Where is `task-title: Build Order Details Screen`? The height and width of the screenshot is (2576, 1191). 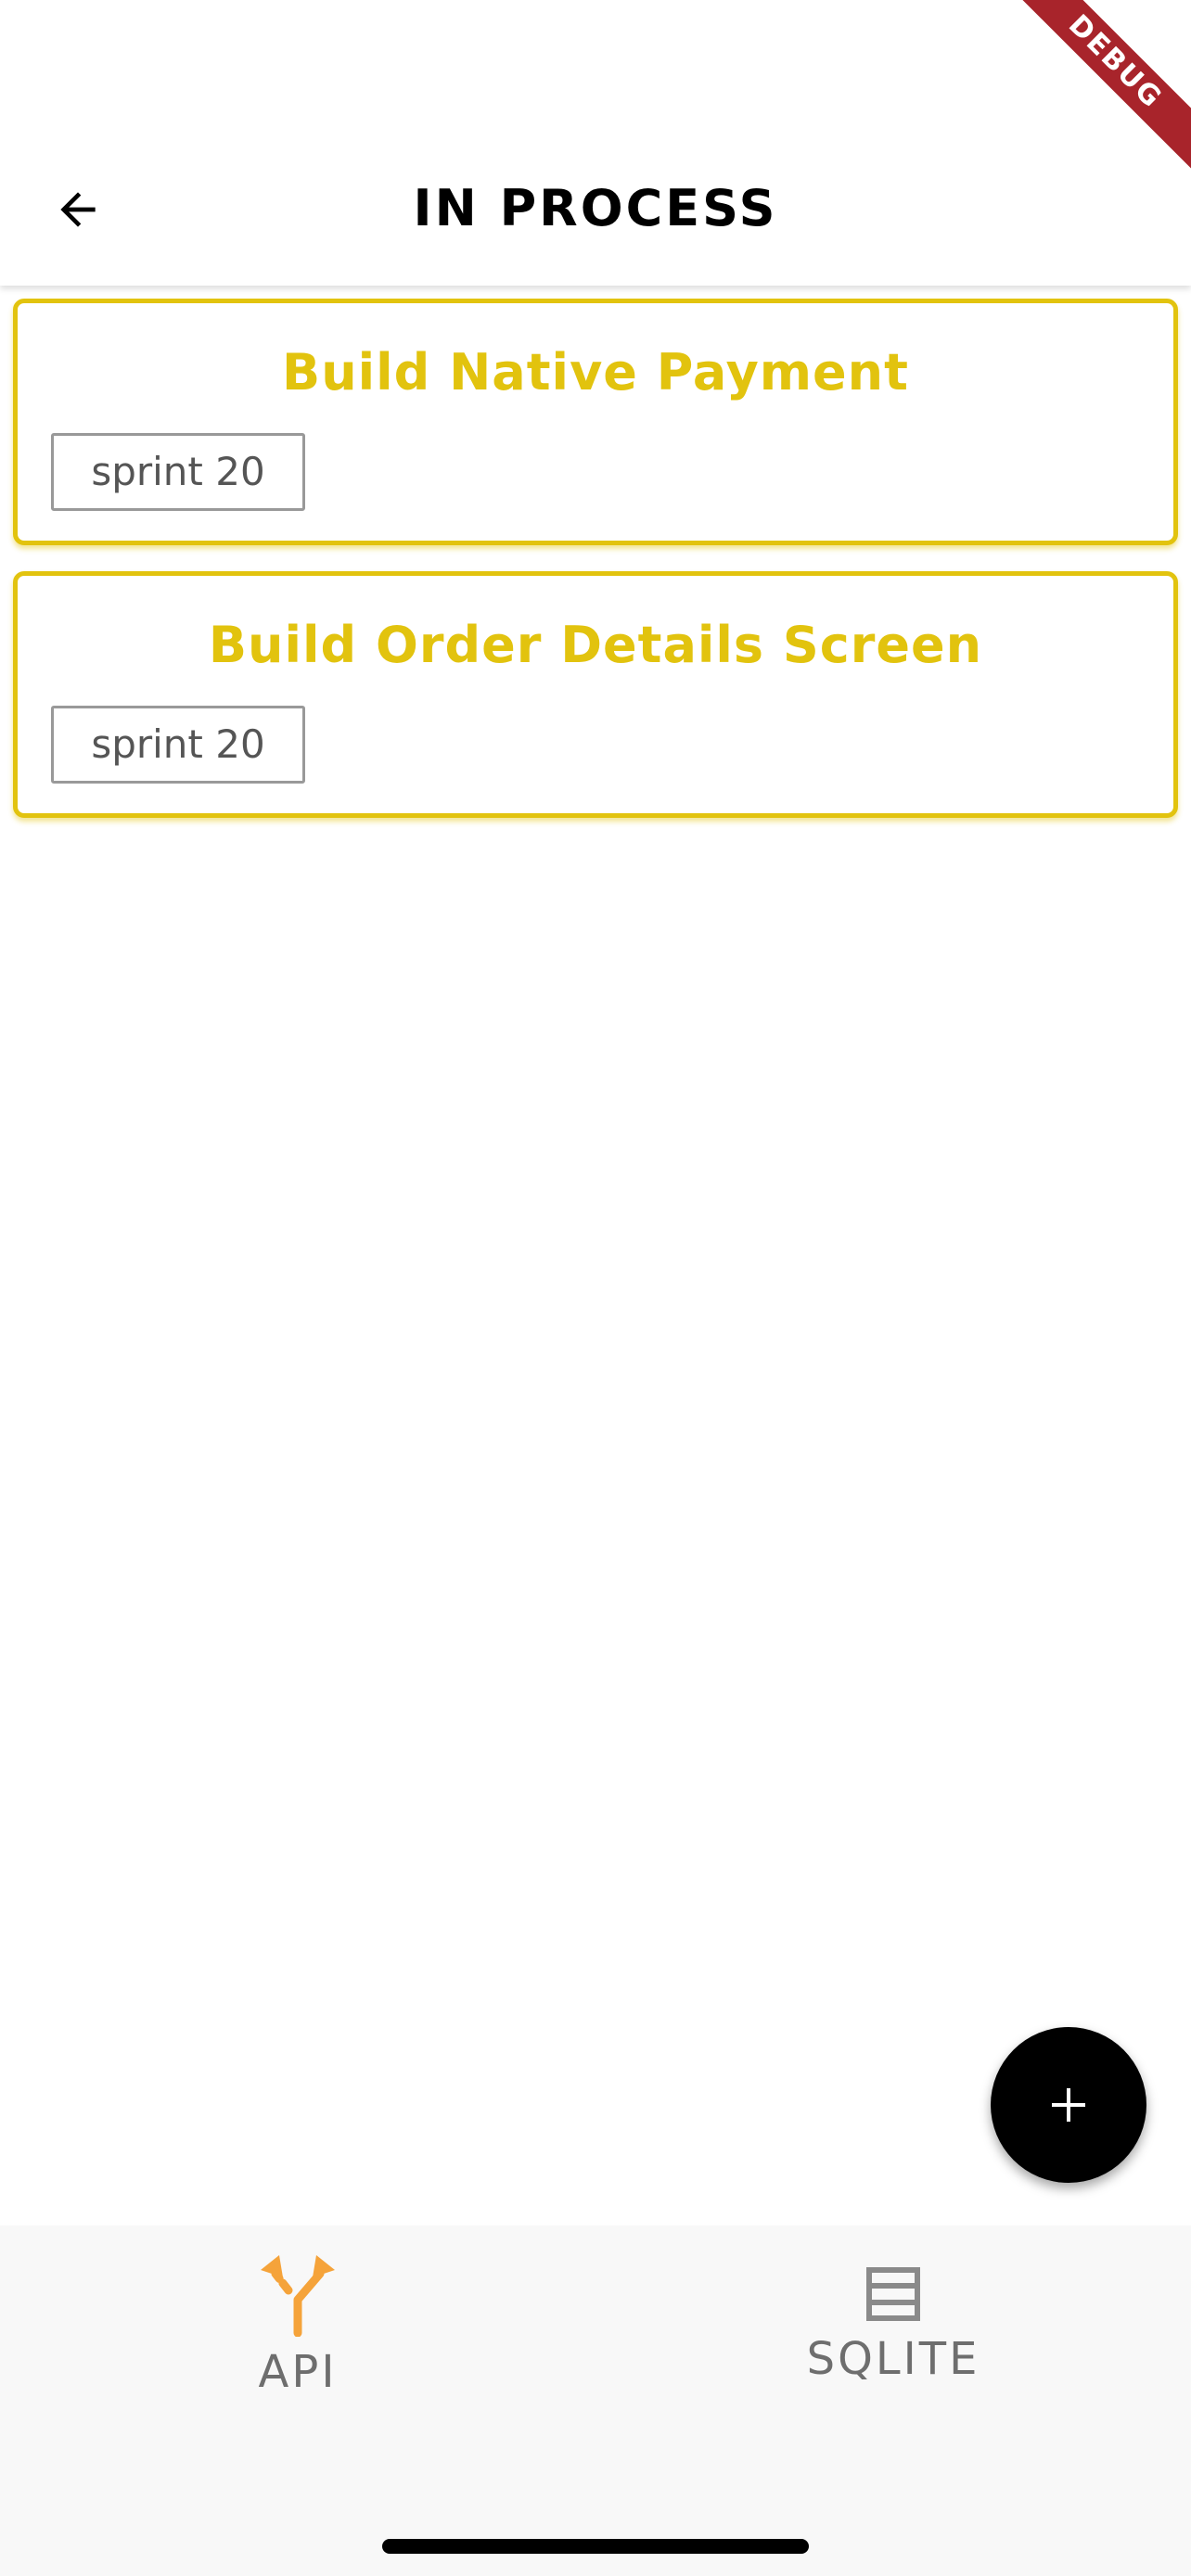 task-title: Build Order Details Screen is located at coordinates (595, 645).